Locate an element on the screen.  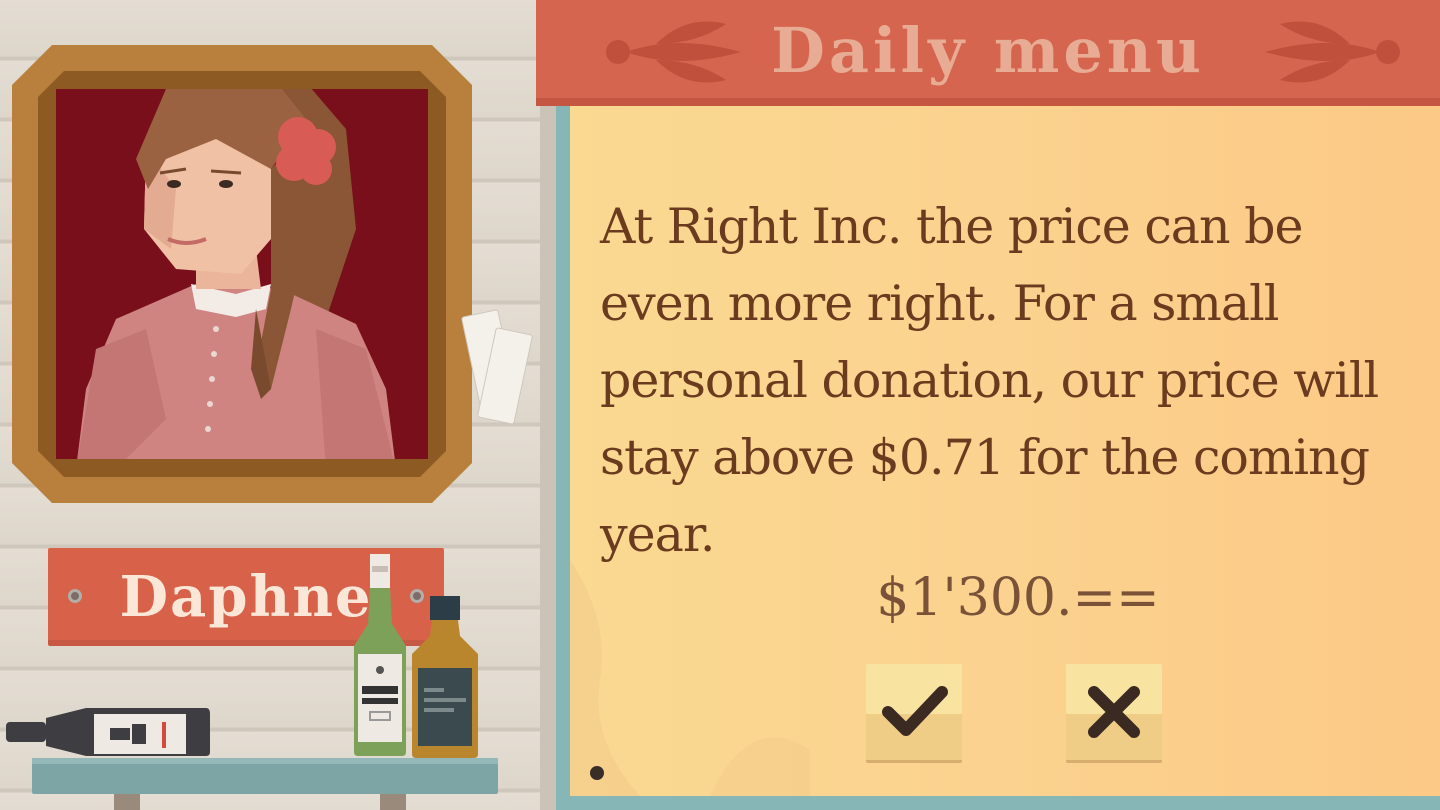
panel-bottom-edge is located at coordinates (1005, 803).